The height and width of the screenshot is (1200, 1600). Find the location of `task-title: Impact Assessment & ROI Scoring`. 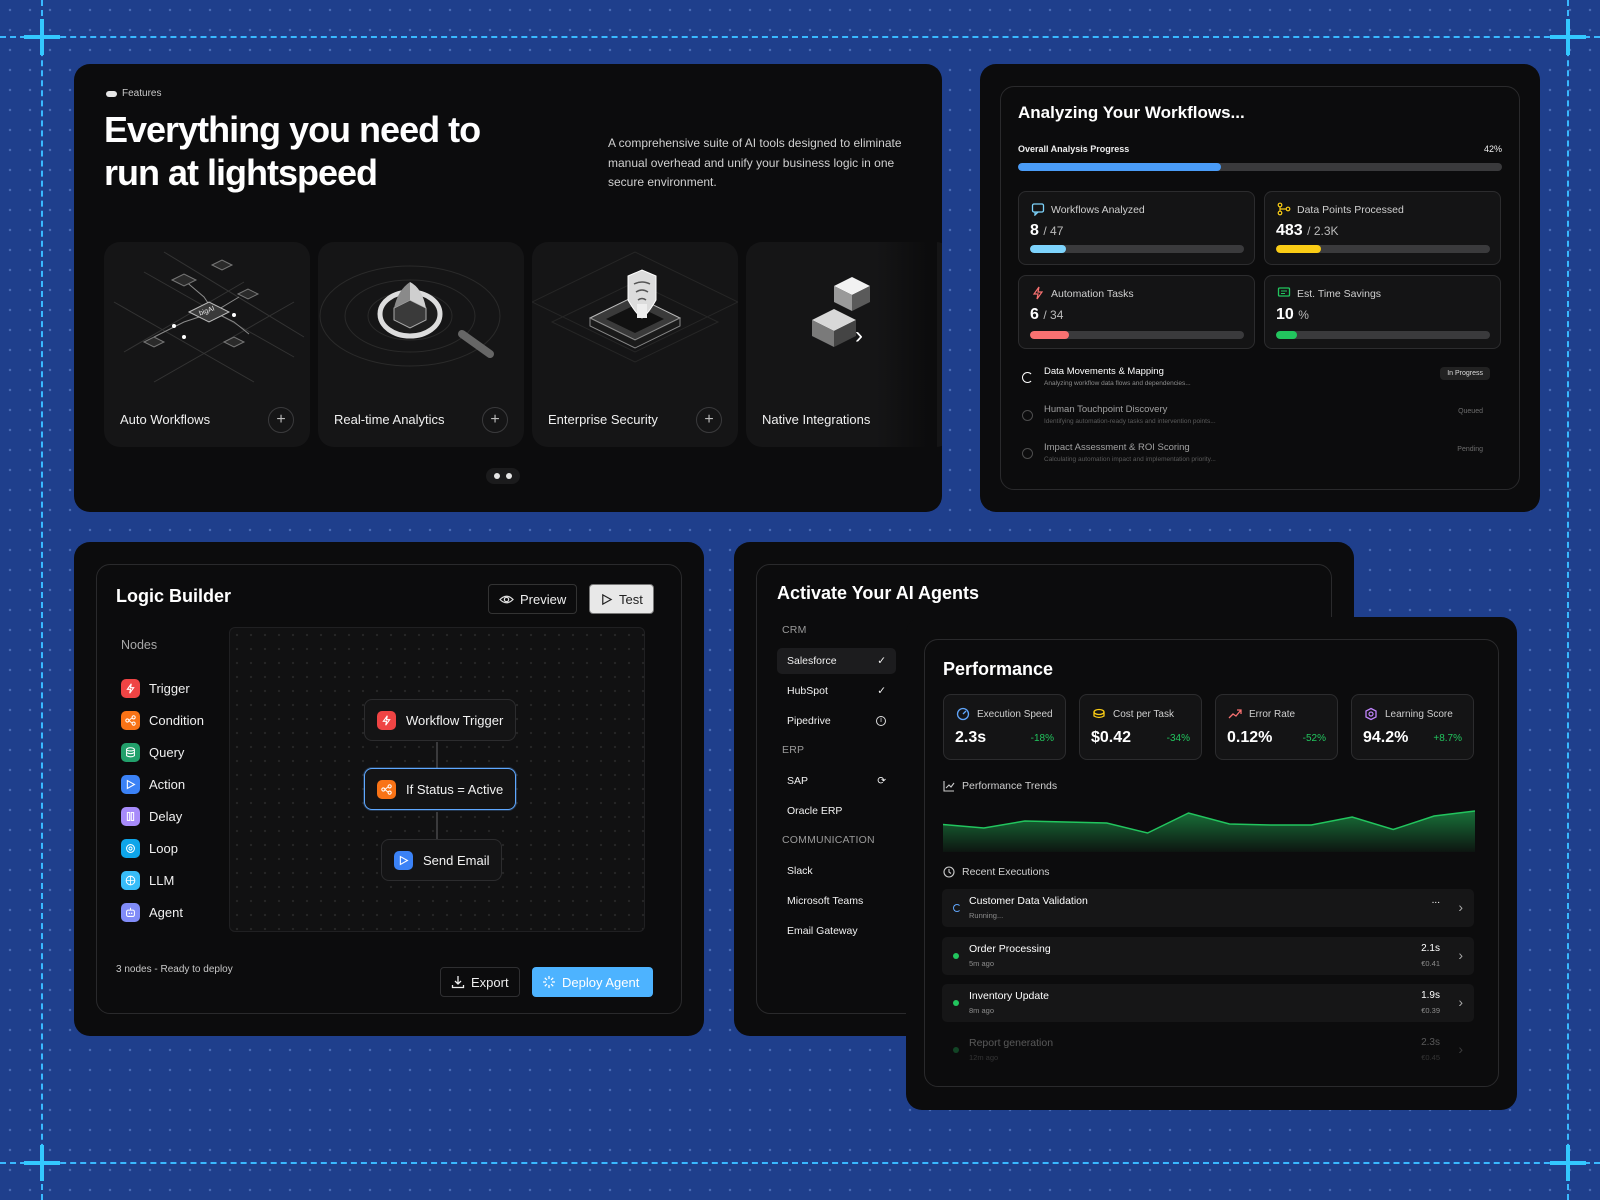

task-title: Impact Assessment & ROI Scoring is located at coordinates (1117, 447).